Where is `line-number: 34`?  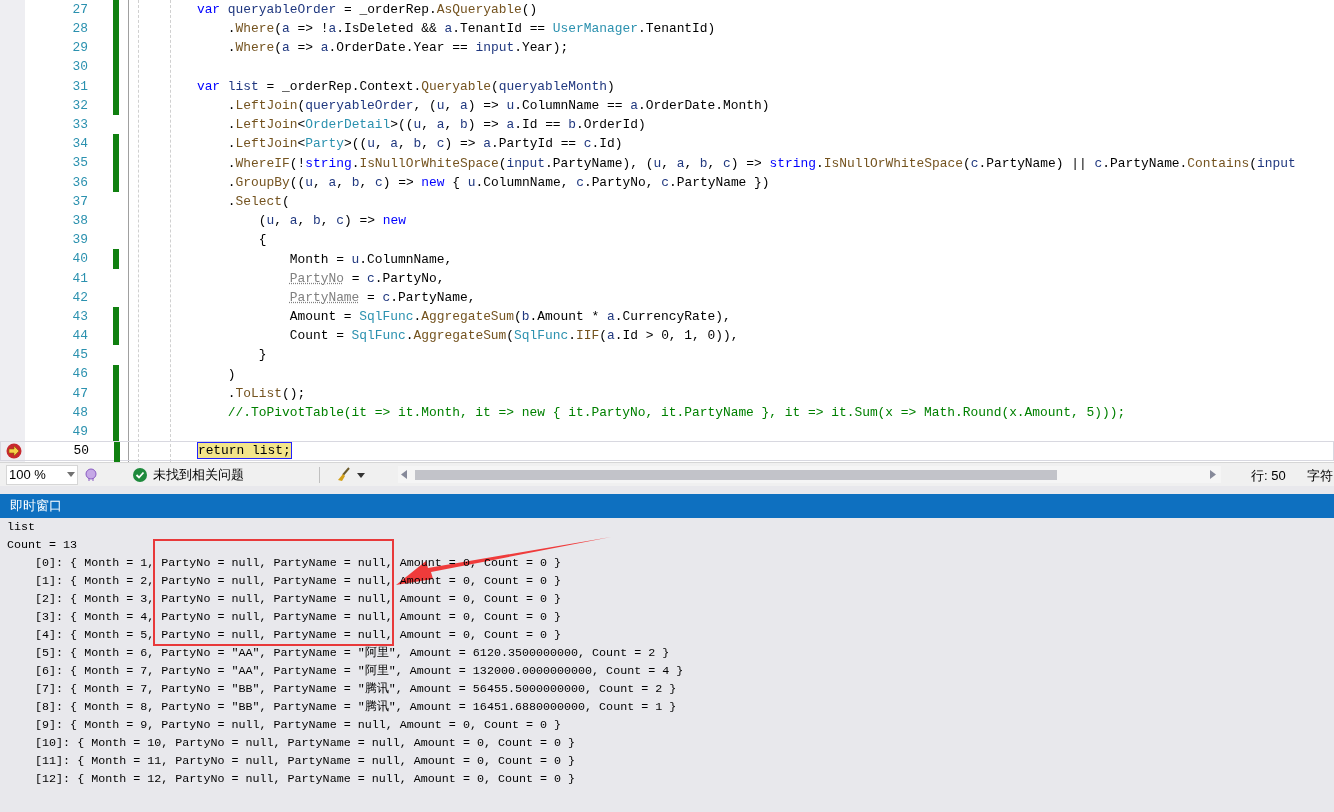
line-number: 34 is located at coordinates (79, 144).